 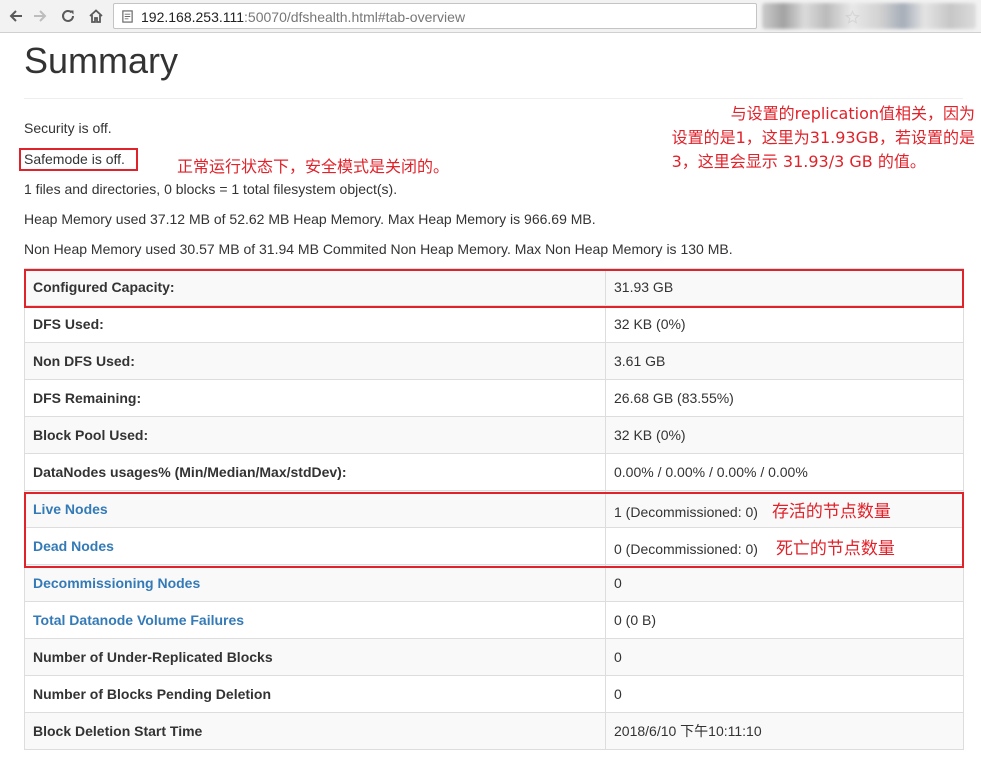 What do you see at coordinates (869, 16) in the screenshot?
I see `blurred-extensions-area` at bounding box center [869, 16].